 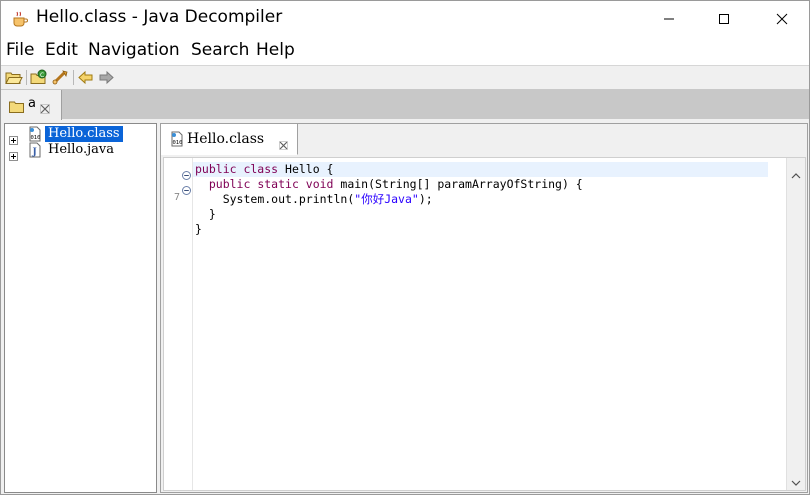 I want to click on scroll-down-icon, so click(x=796, y=479).